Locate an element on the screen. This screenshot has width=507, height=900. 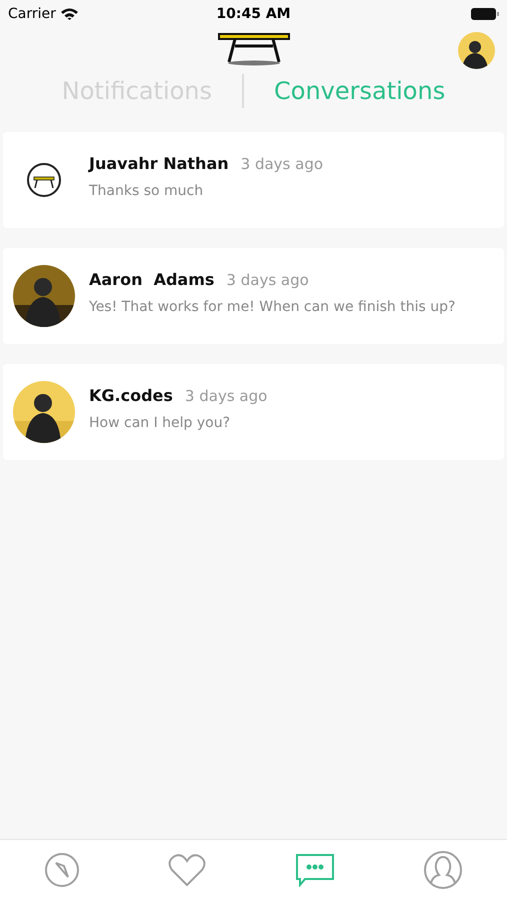
heart-icon is located at coordinates (187, 870).